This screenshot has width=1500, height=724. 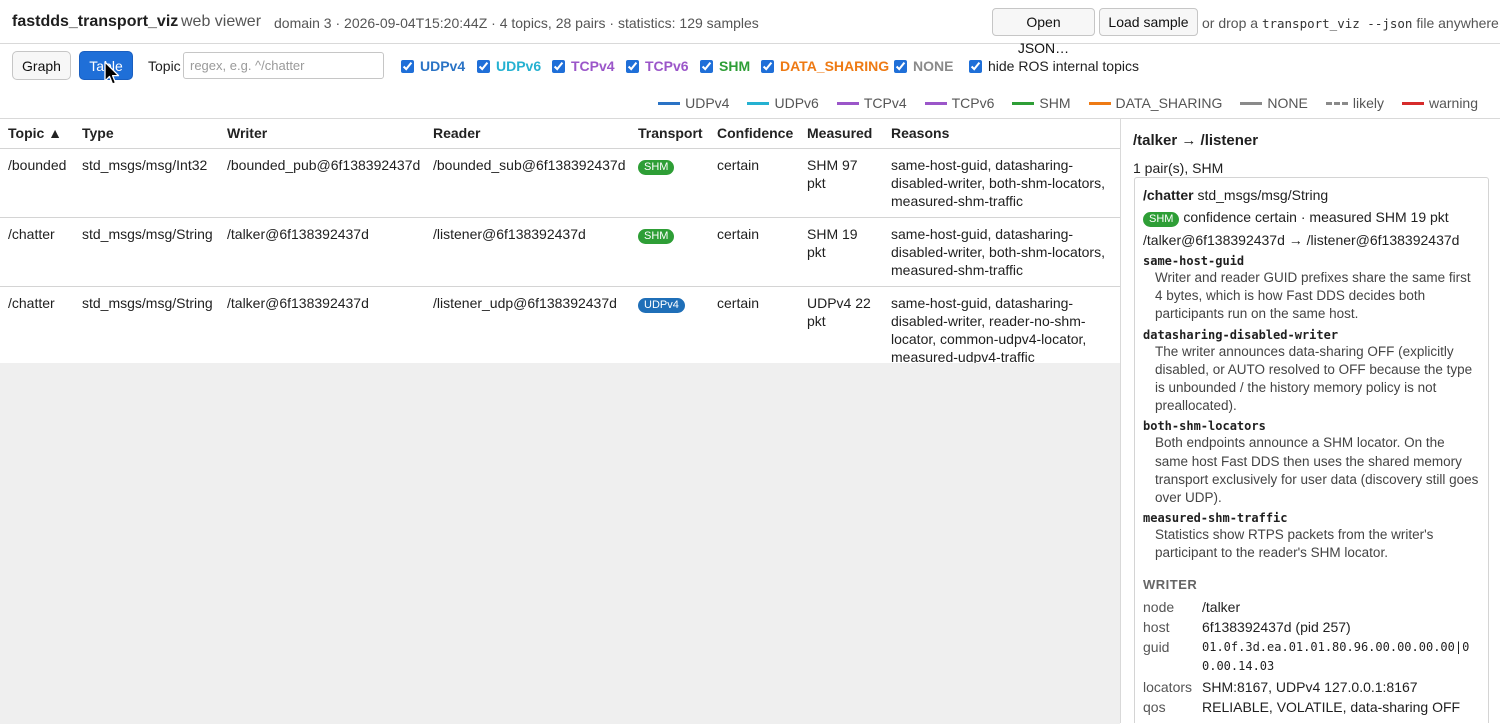 I want to click on filter-label: DATA_SHARING, so click(x=835, y=66).